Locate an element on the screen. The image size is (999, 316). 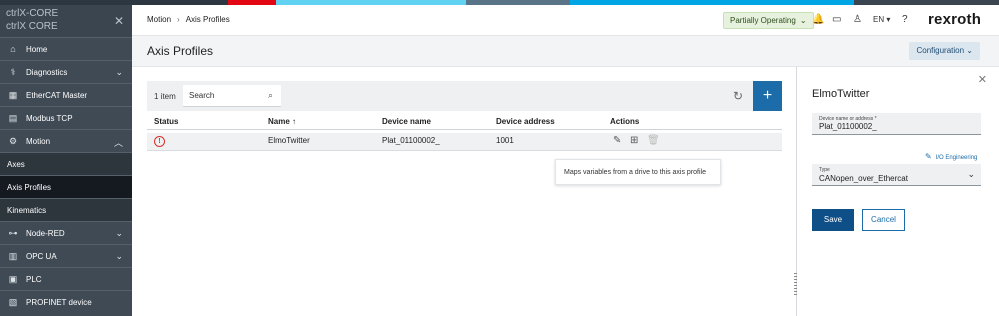
error-status-icon: ! is located at coordinates (159, 141).